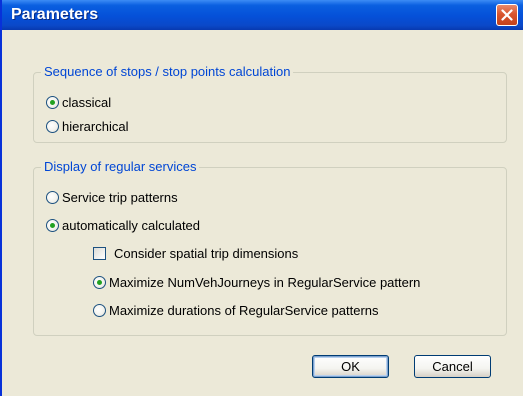  Describe the element at coordinates (120, 197) in the screenshot. I see `radio-service-trip-patterns-label: Service trip patterns` at that location.